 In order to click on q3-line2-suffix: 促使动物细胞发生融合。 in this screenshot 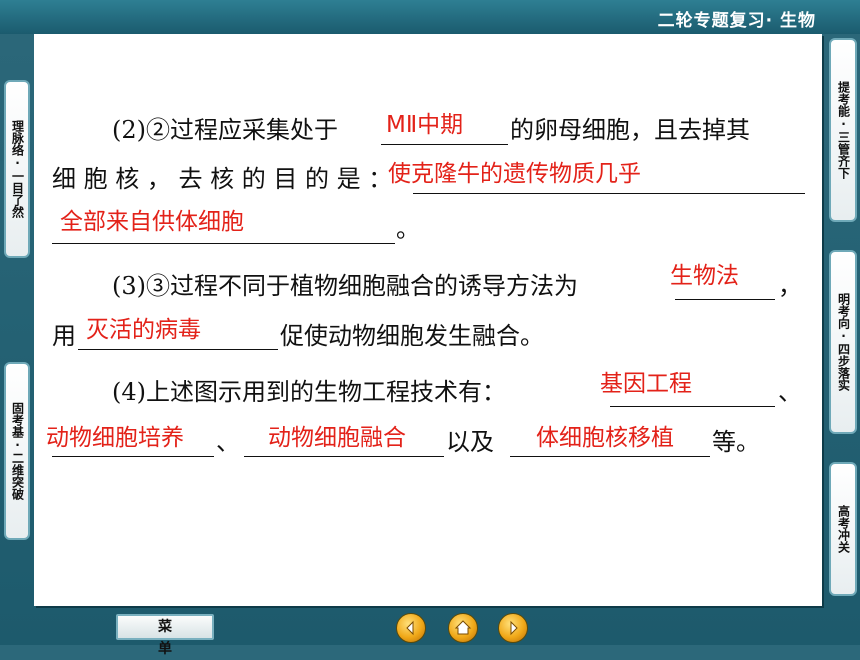, I will do `click(412, 336)`.